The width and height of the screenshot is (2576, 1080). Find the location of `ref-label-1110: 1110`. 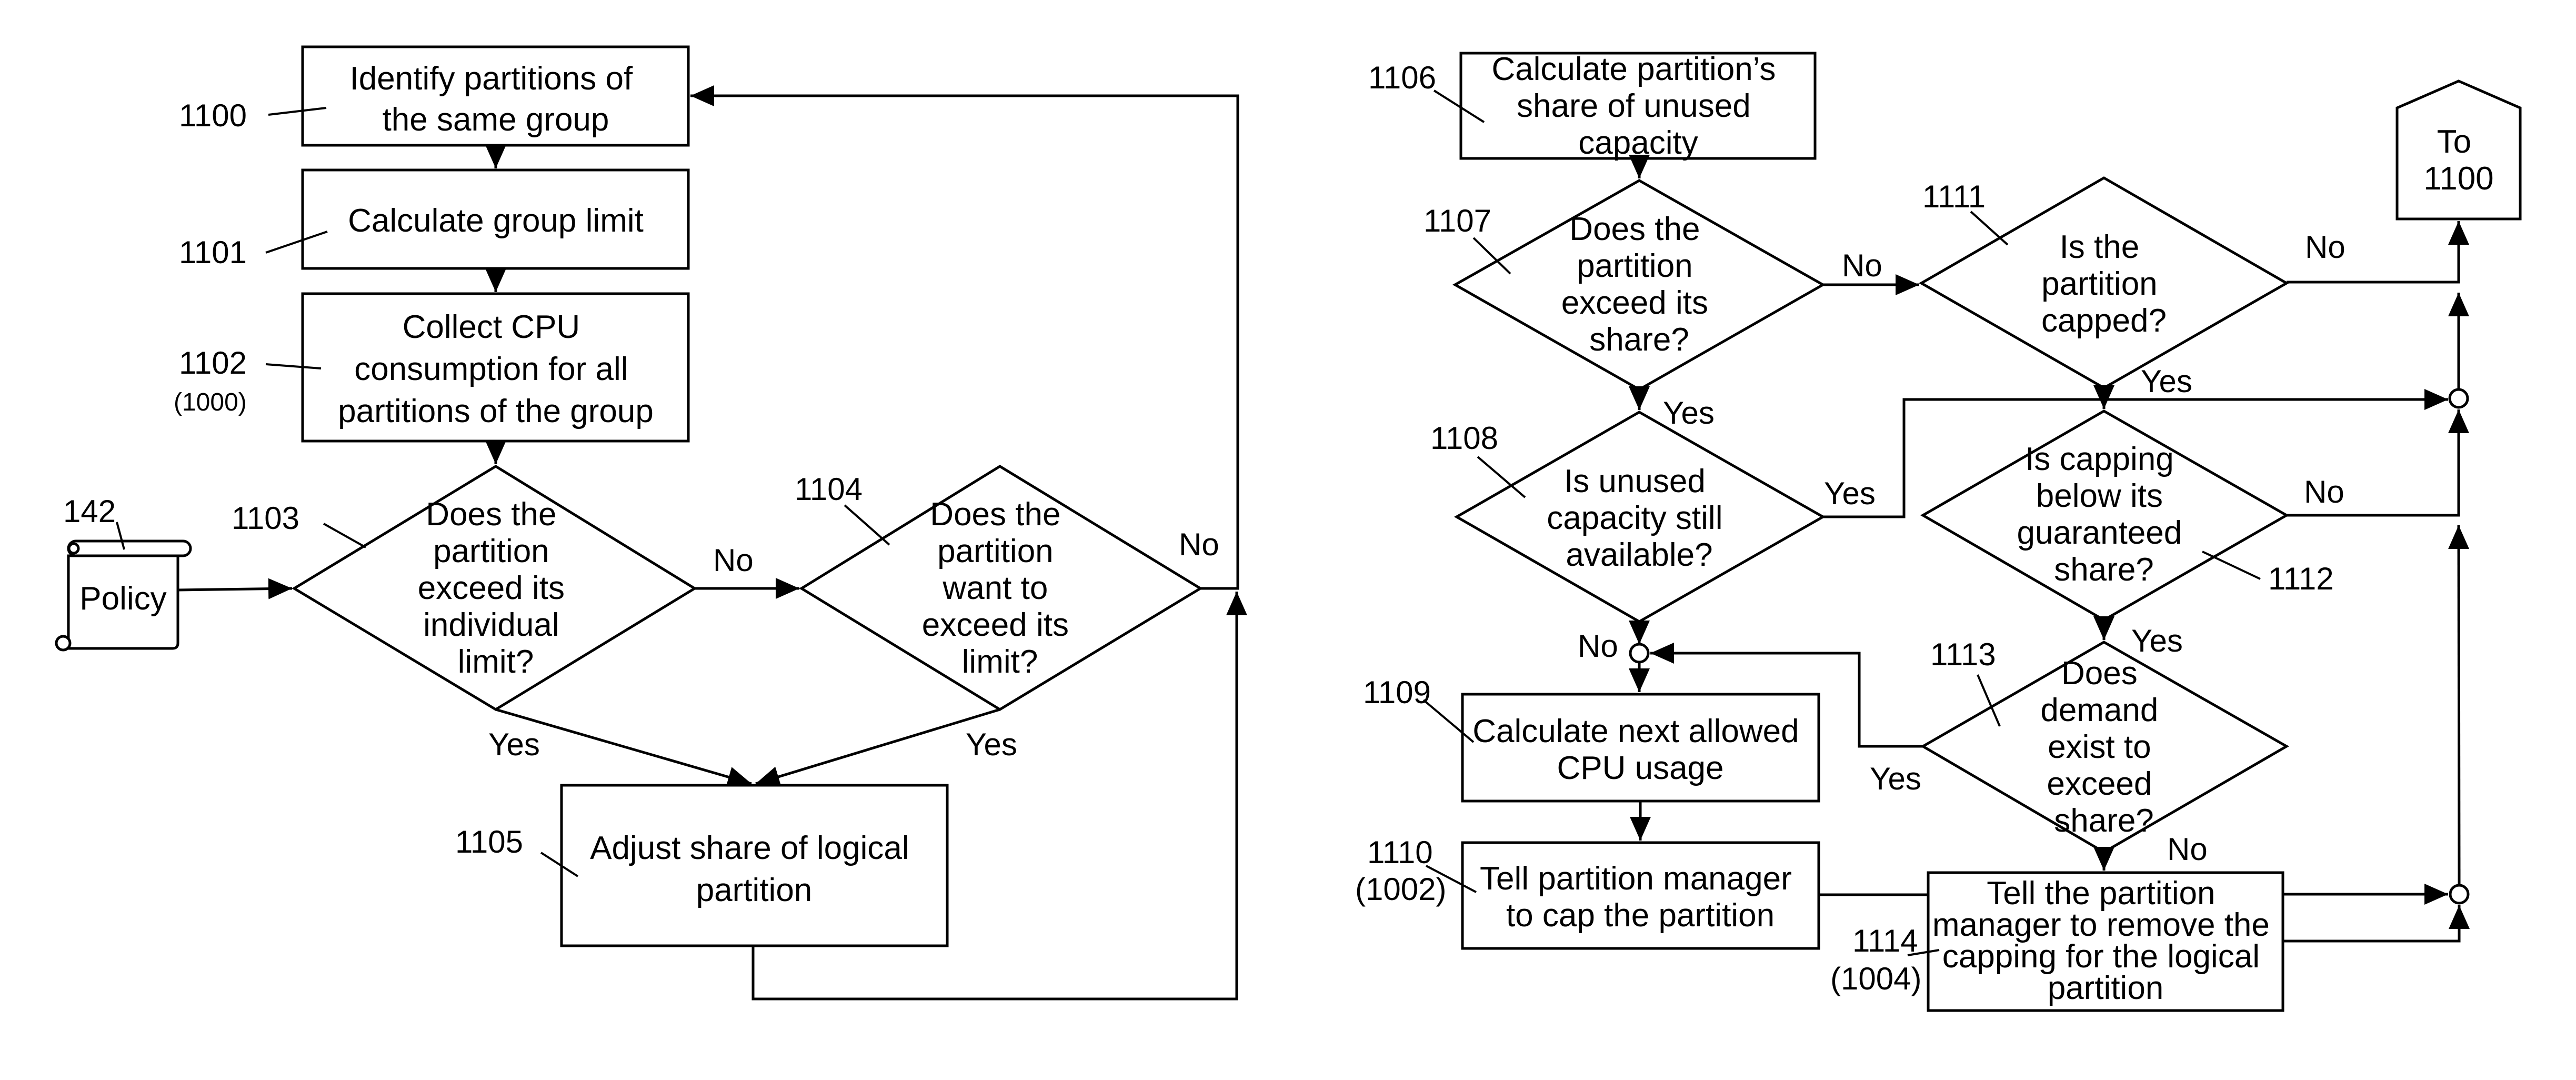

ref-label-1110: 1110 is located at coordinates (1400, 852).